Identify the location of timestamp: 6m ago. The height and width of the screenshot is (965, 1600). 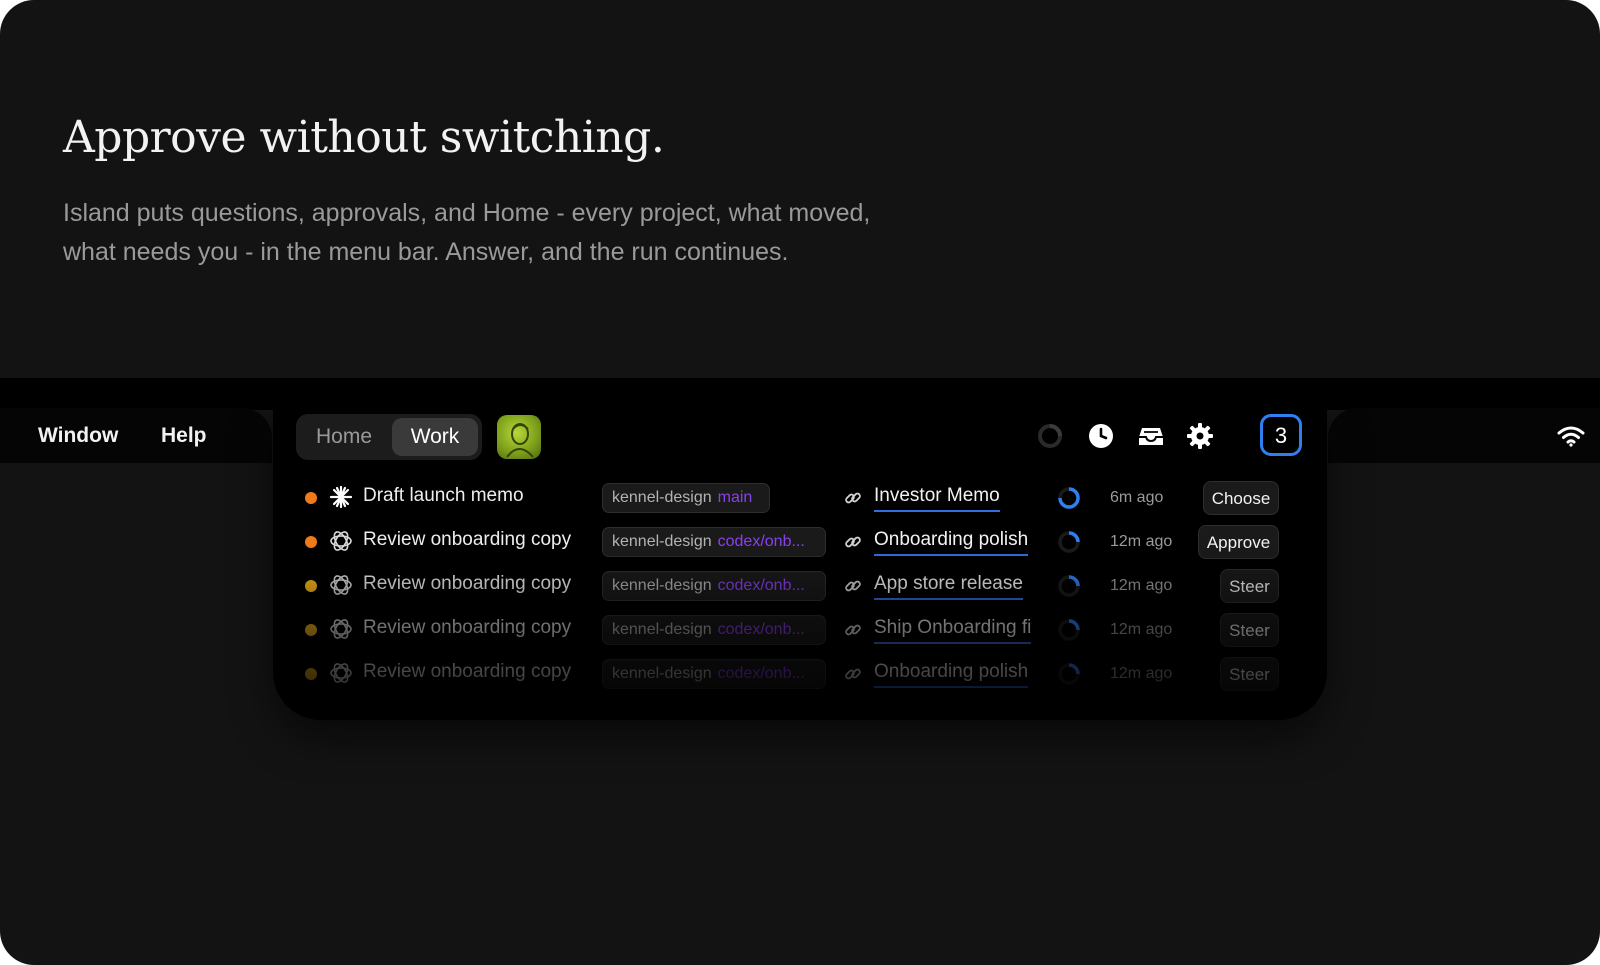
(1137, 497).